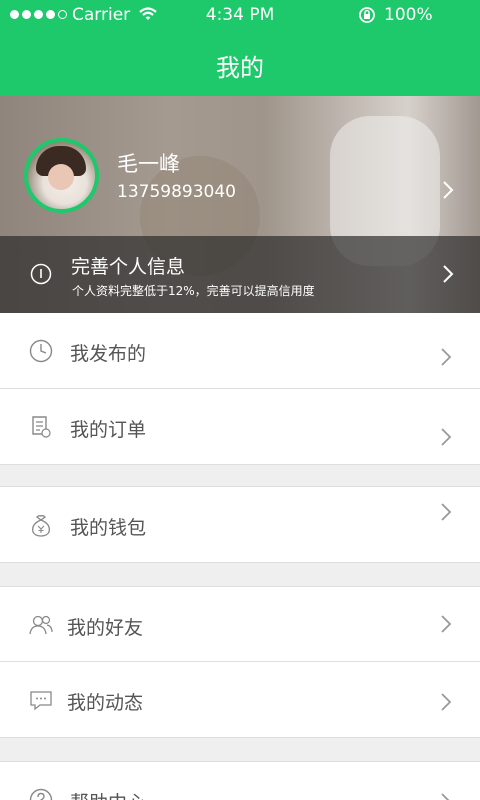 The width and height of the screenshot is (480, 800). I want to click on menu-item-my-friends: 我的好友, so click(240, 624).